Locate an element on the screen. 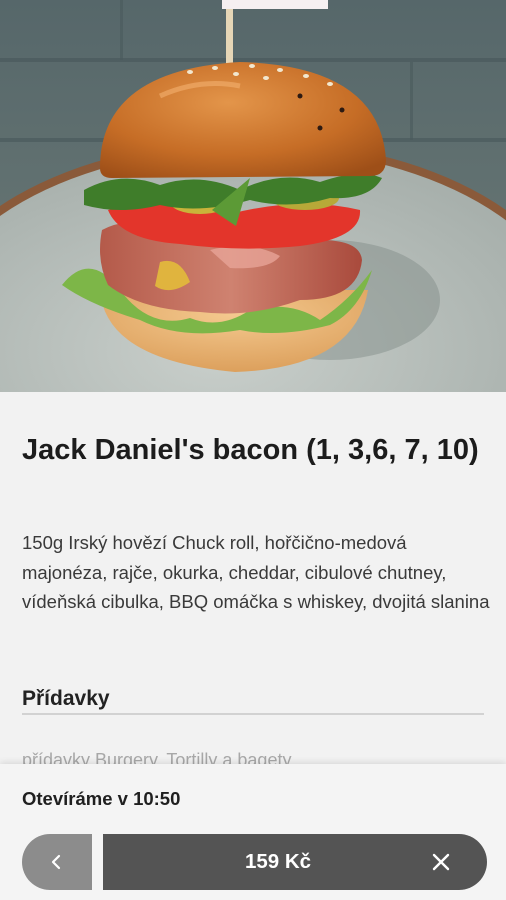 The height and width of the screenshot is (900, 506). price-label: 159 Kč is located at coordinates (278, 861).